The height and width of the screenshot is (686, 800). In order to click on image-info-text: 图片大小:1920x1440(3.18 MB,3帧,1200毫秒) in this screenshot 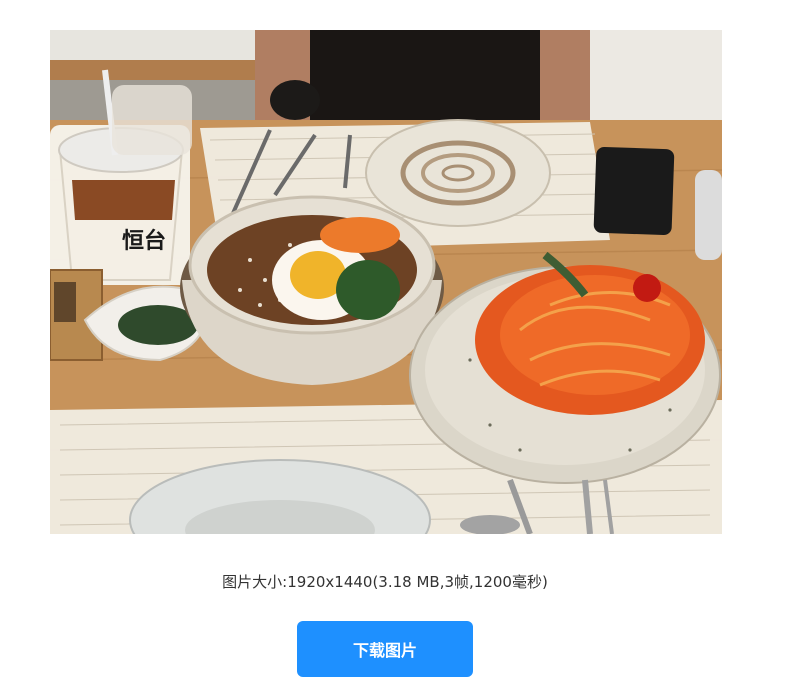, I will do `click(385, 582)`.